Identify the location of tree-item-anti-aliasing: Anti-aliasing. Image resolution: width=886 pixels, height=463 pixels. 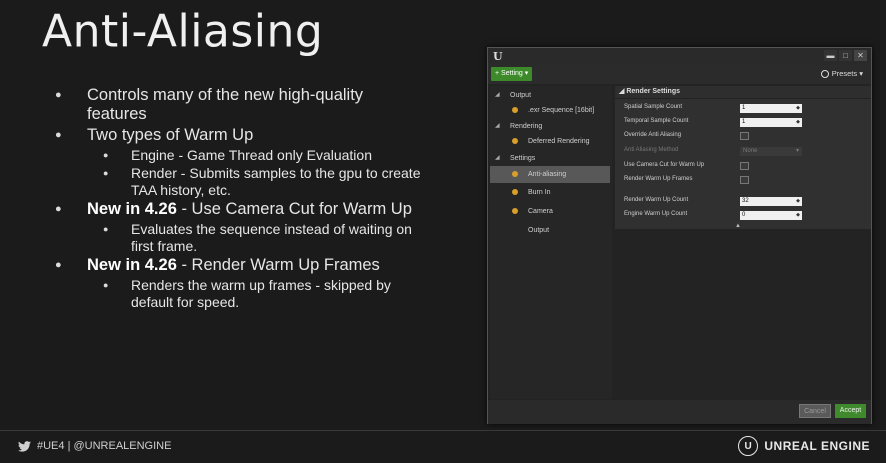
(550, 174).